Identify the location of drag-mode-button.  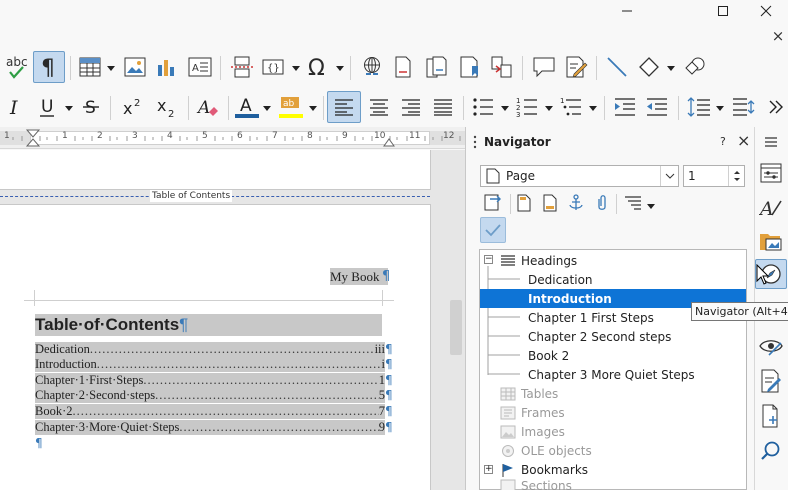
(493, 230).